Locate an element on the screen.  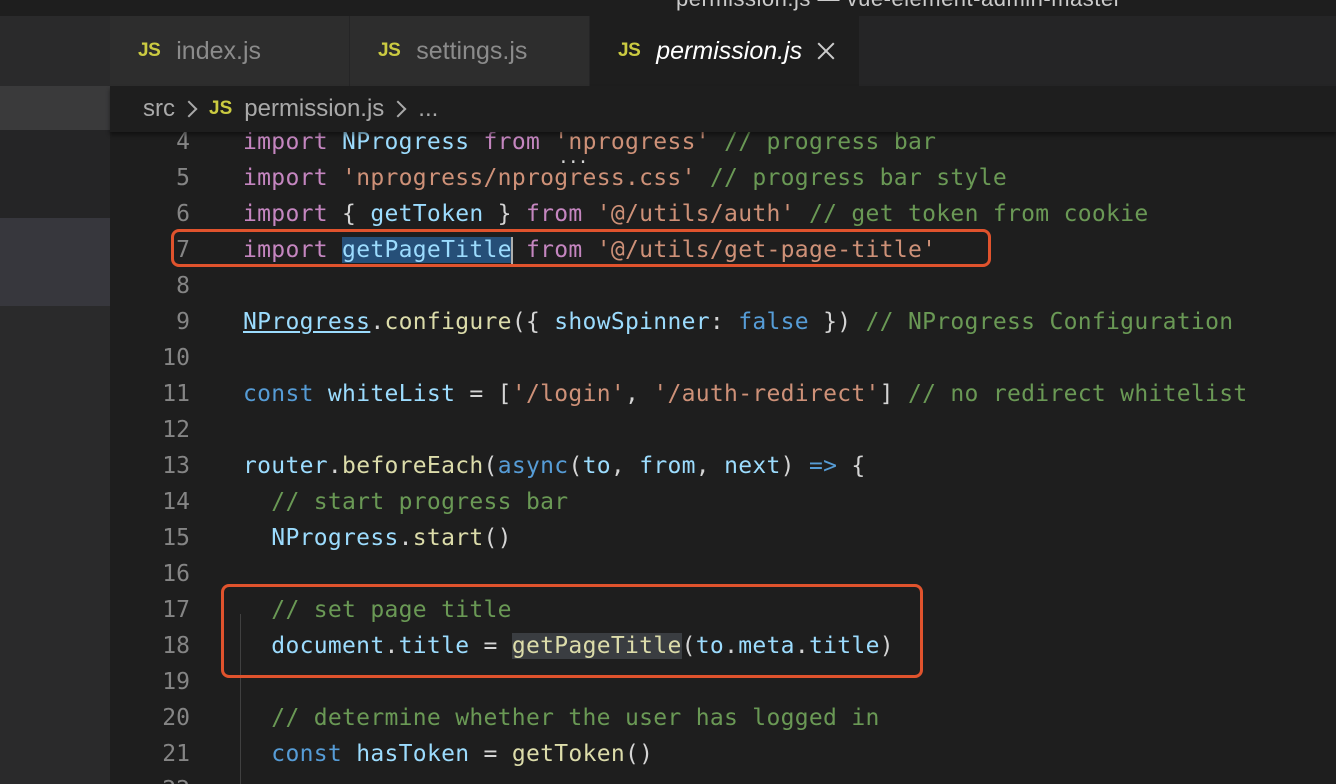
code-token: ] is located at coordinates (893, 394).